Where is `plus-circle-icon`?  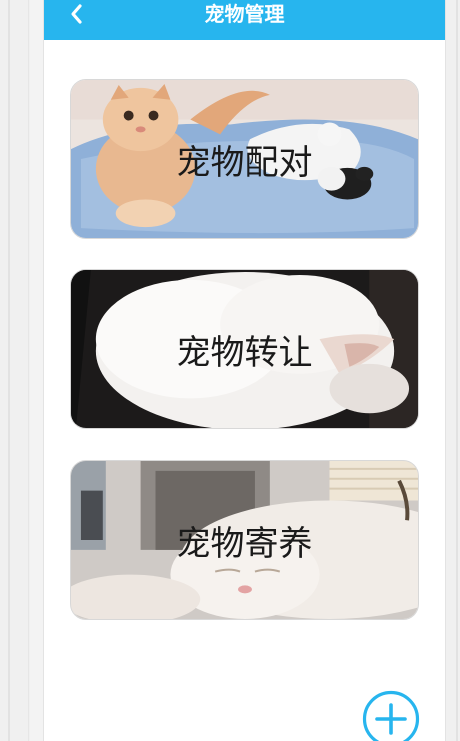 plus-circle-icon is located at coordinates (391, 715).